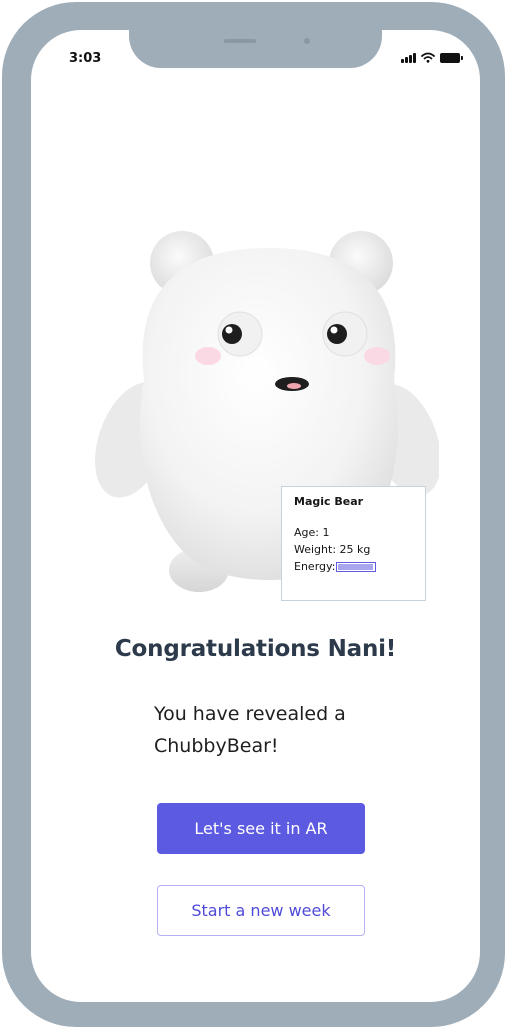 Image resolution: width=507 pixels, height=1029 pixels. Describe the element at coordinates (255, 649) in the screenshot. I see `congratulations-heading: Congratulations Nani!` at that location.